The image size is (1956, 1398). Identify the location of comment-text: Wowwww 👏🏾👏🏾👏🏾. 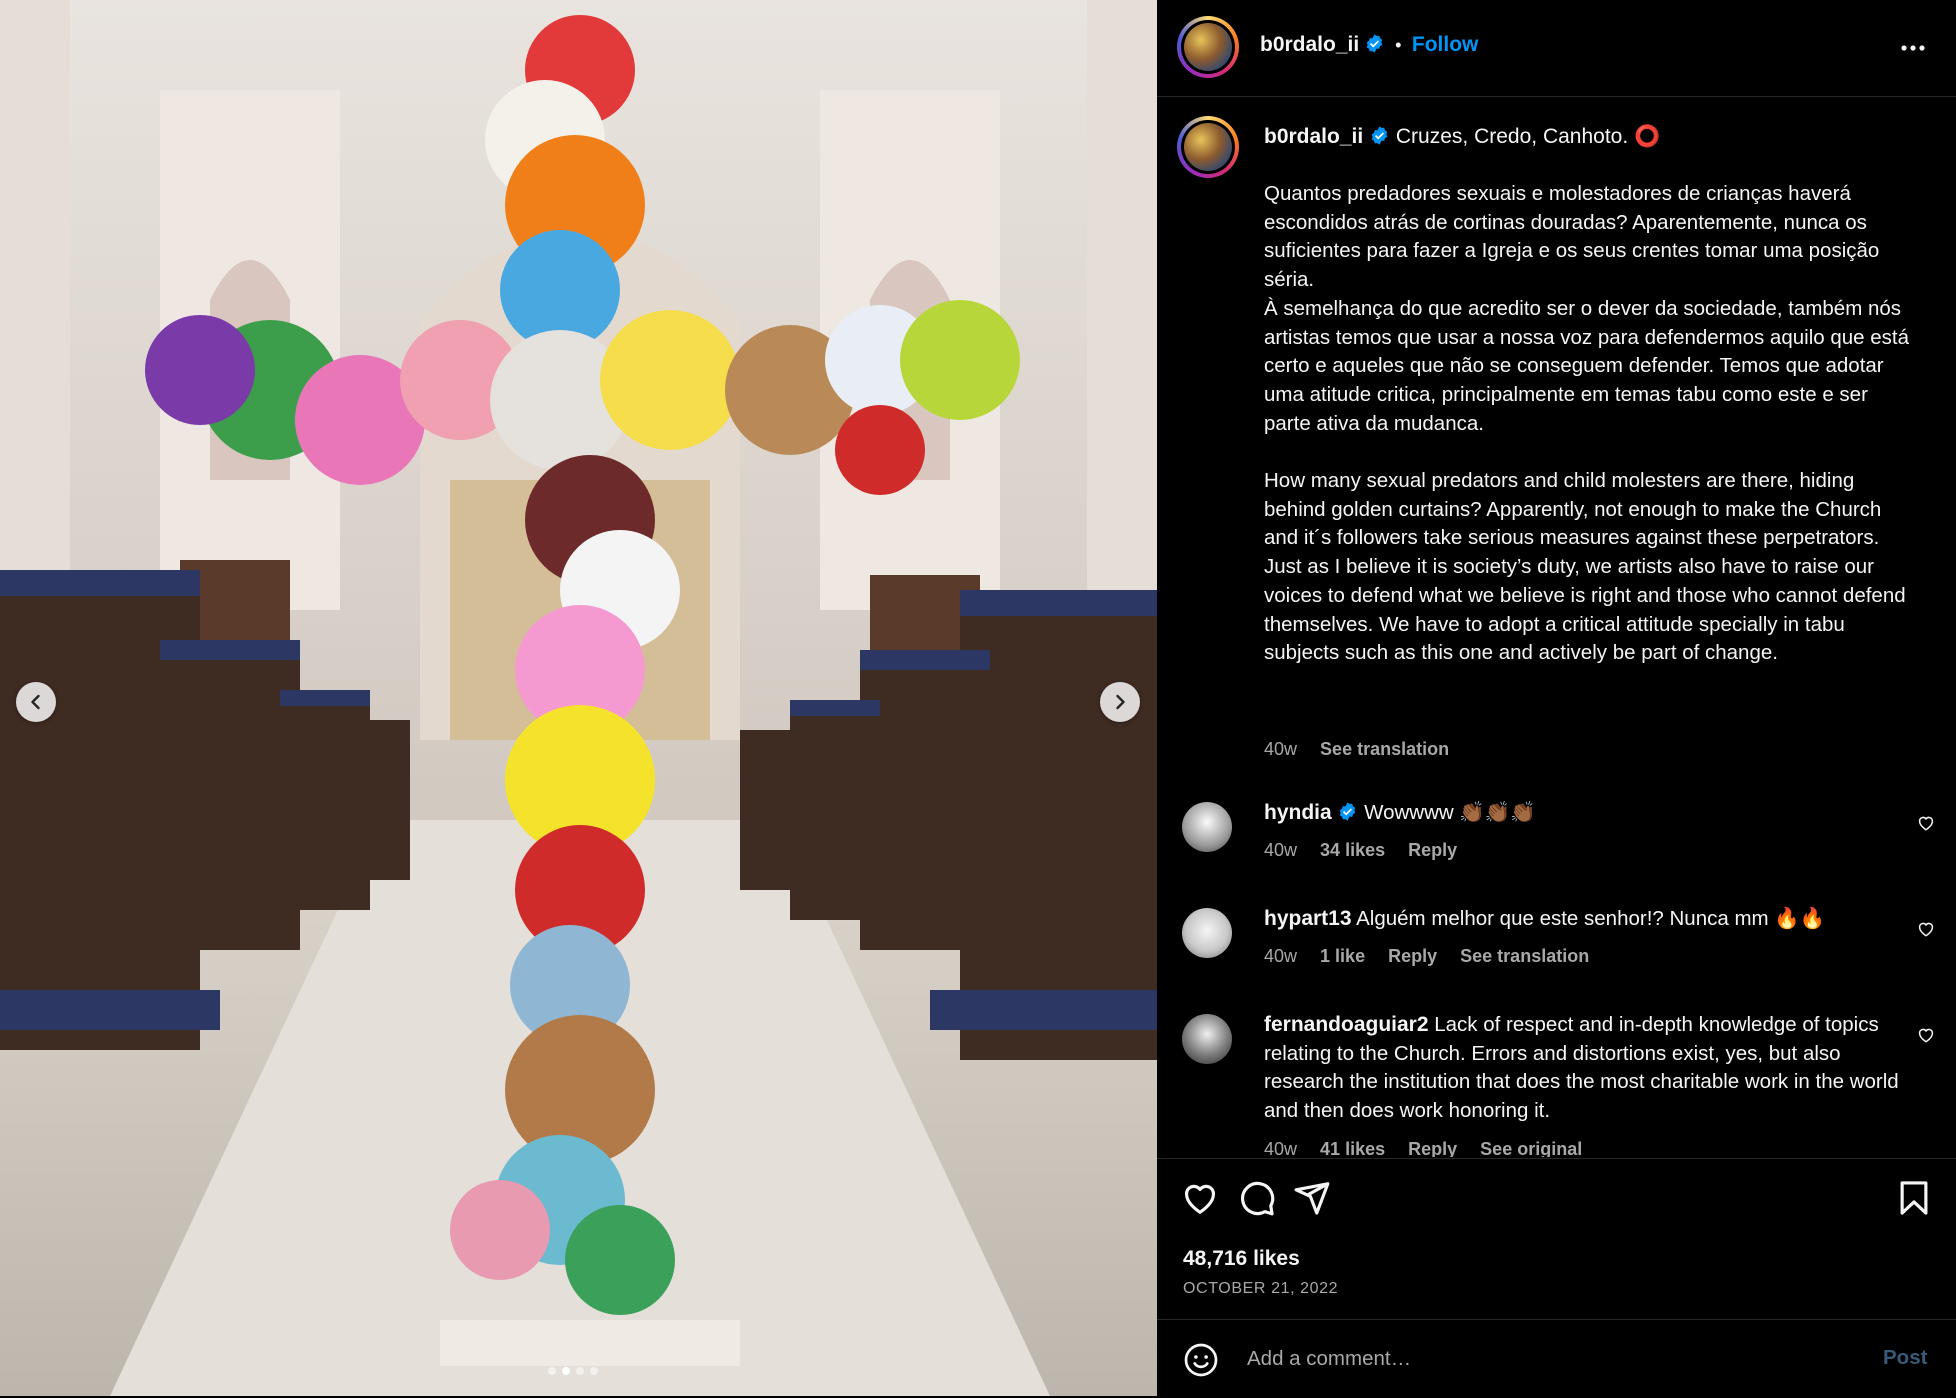
(1450, 812).